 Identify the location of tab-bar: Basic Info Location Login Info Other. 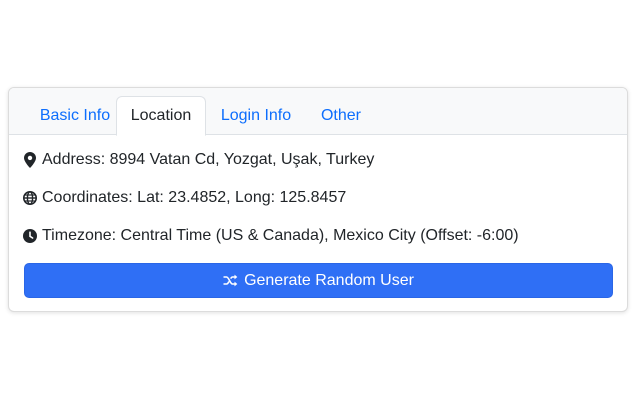
(318, 112).